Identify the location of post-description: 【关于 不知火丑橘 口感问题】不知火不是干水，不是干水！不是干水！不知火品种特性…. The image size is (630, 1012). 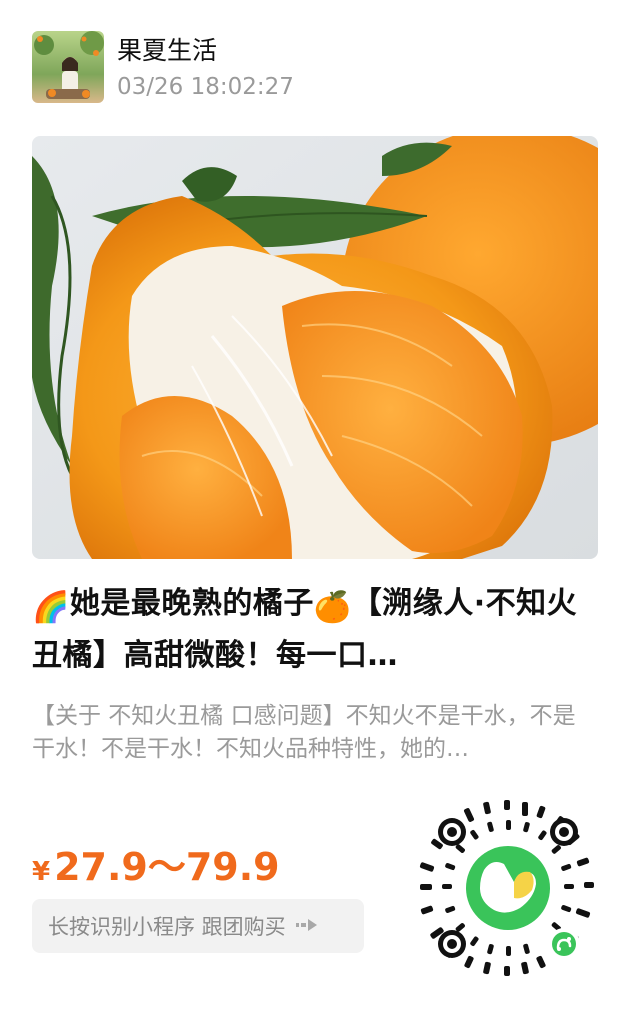
(304, 732).